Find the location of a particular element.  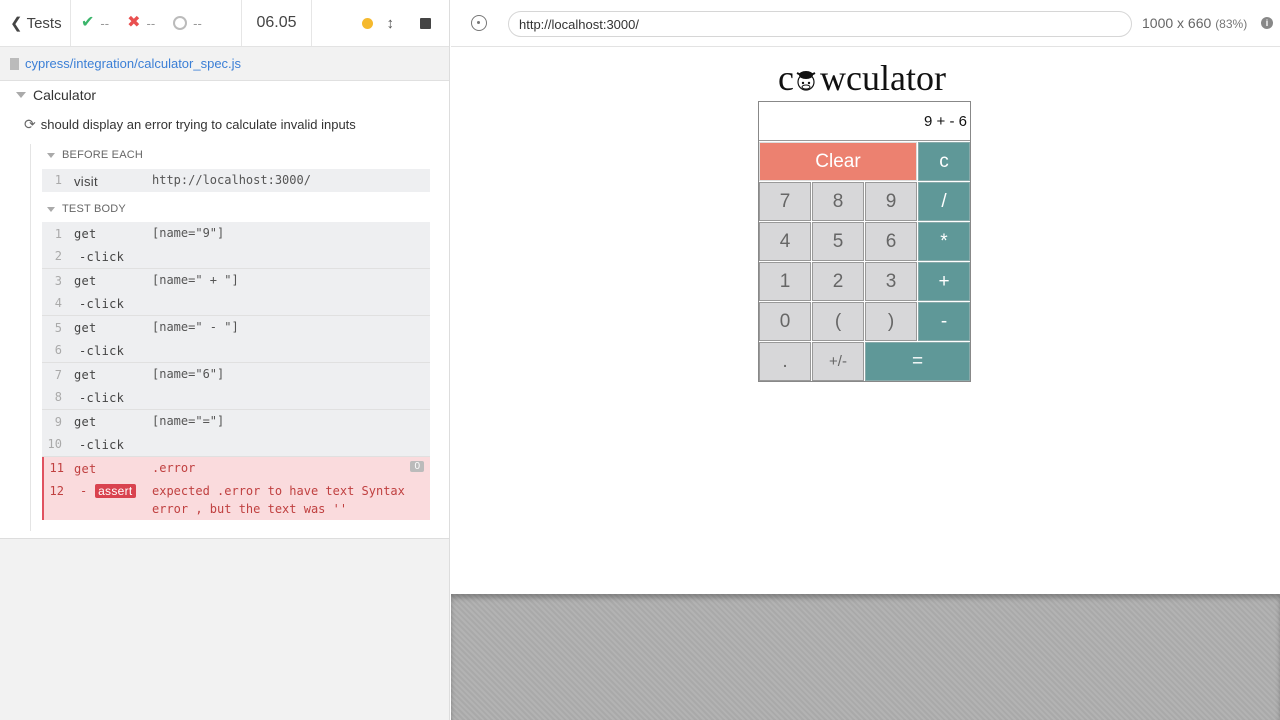

info-icon: i is located at coordinates (1267, 23).